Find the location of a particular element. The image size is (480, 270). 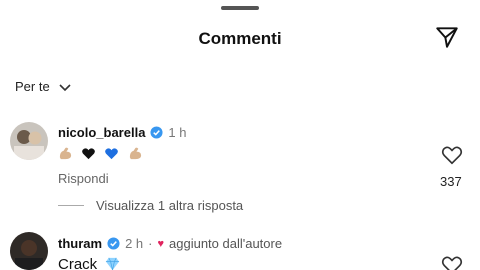

comment-text-content: Crack is located at coordinates (78, 263).